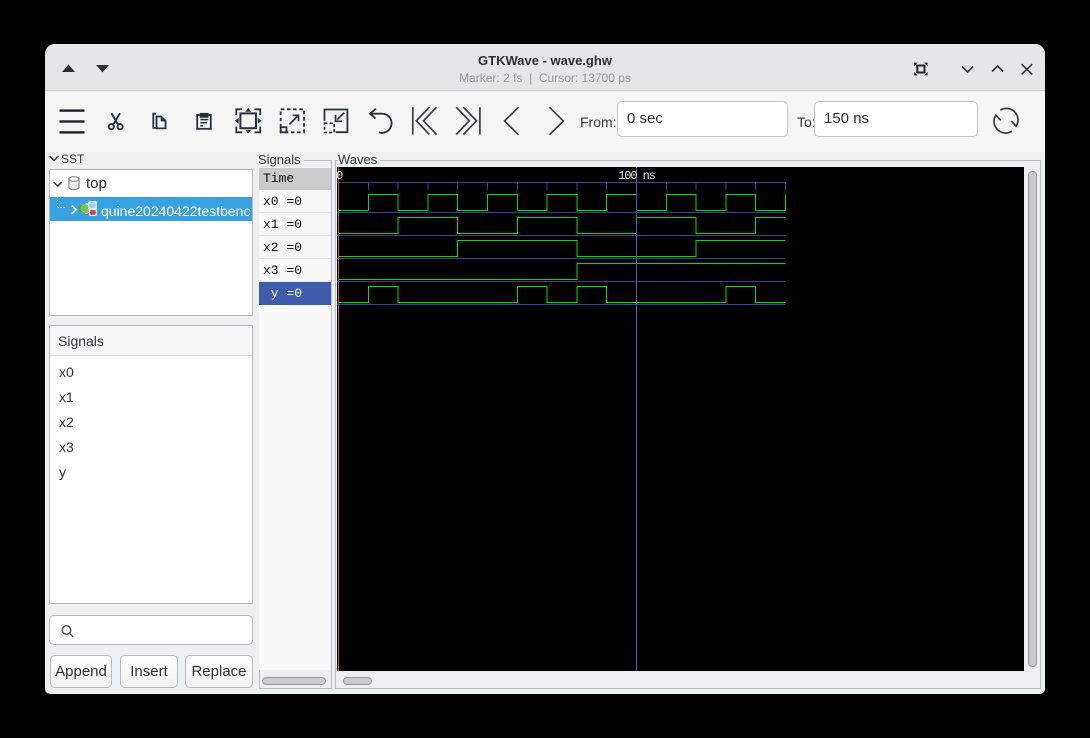  What do you see at coordinates (637, 176) in the screenshot?
I see `svg-text: 100 ns` at bounding box center [637, 176].